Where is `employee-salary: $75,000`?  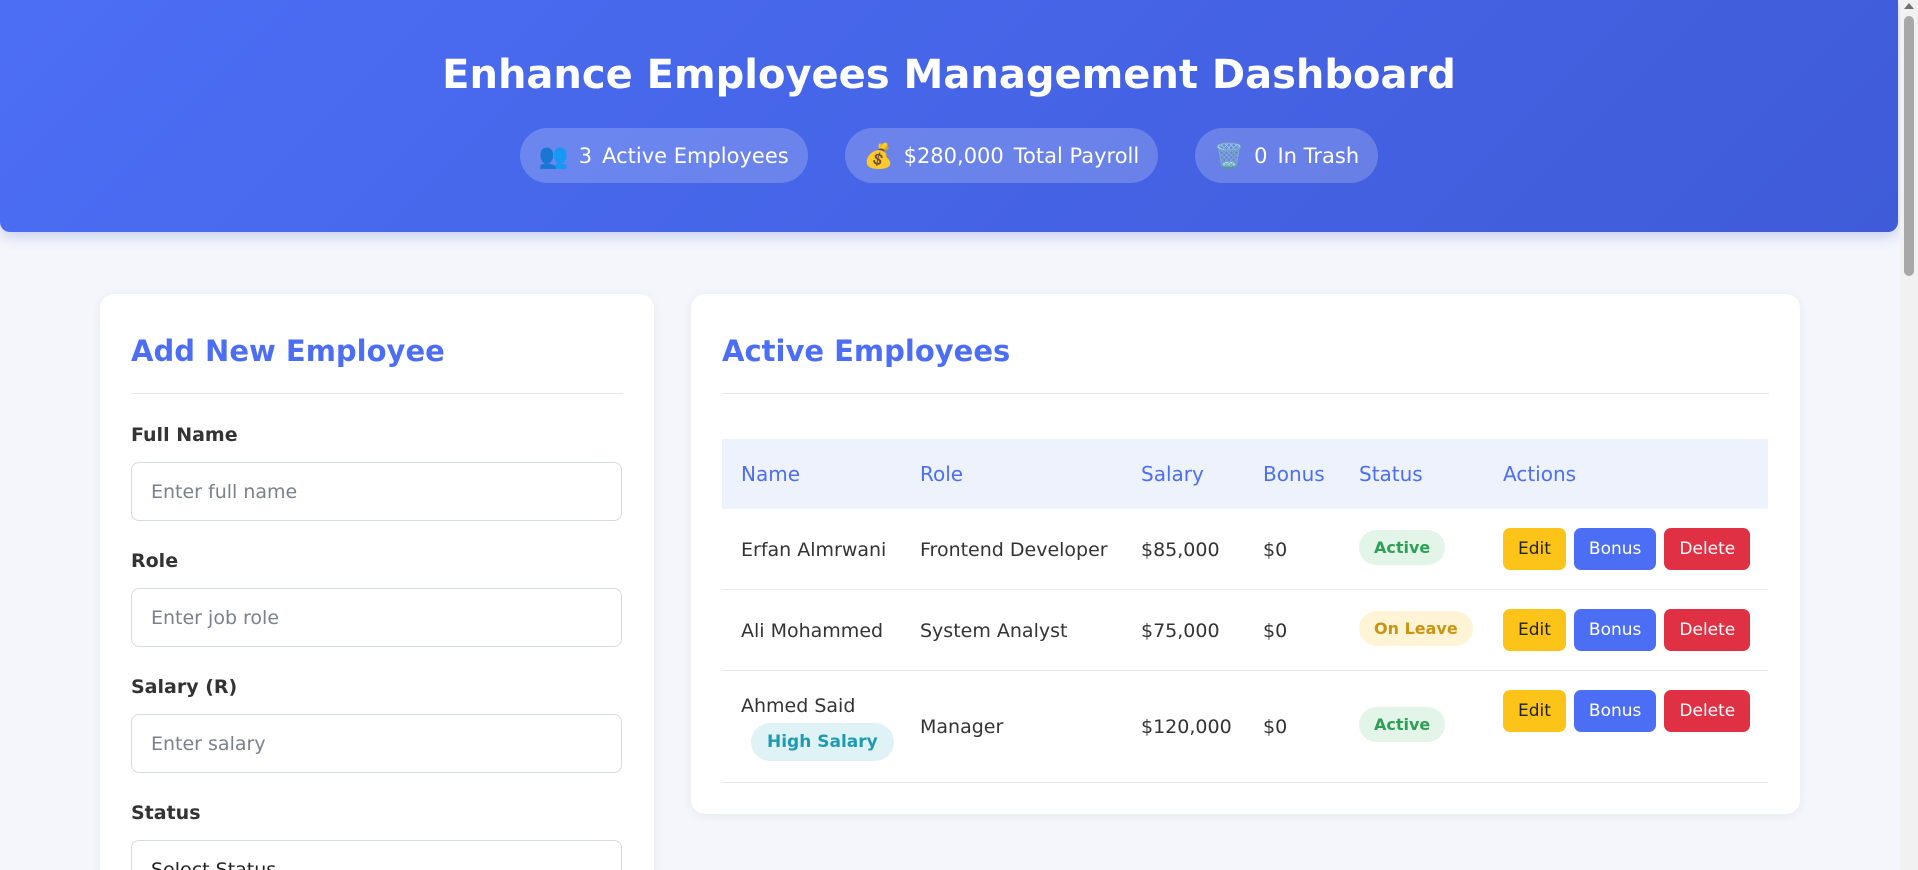
employee-salary: $75,000 is located at coordinates (1180, 631).